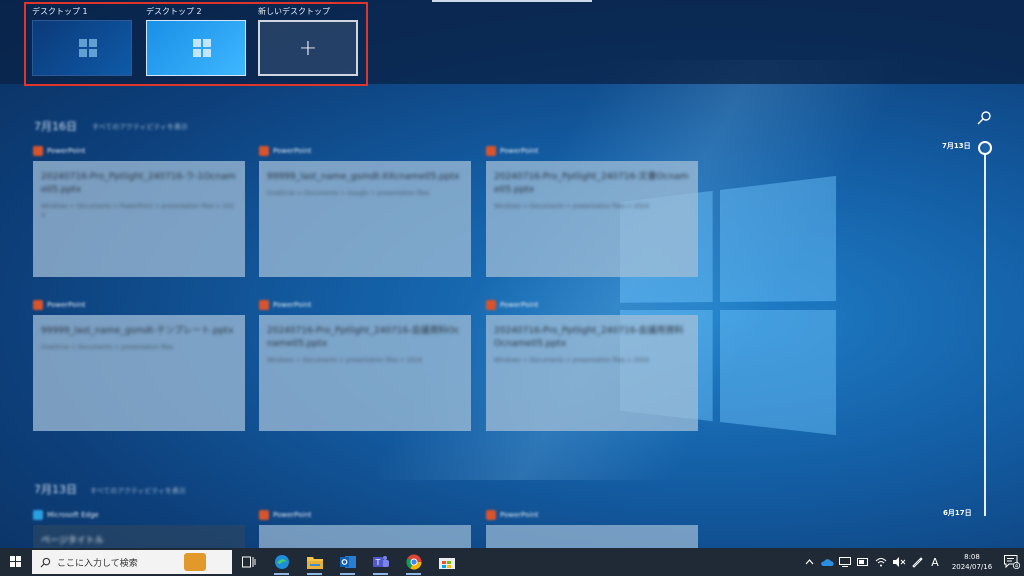  I want to click on onedrive-icon, so click(827, 562).